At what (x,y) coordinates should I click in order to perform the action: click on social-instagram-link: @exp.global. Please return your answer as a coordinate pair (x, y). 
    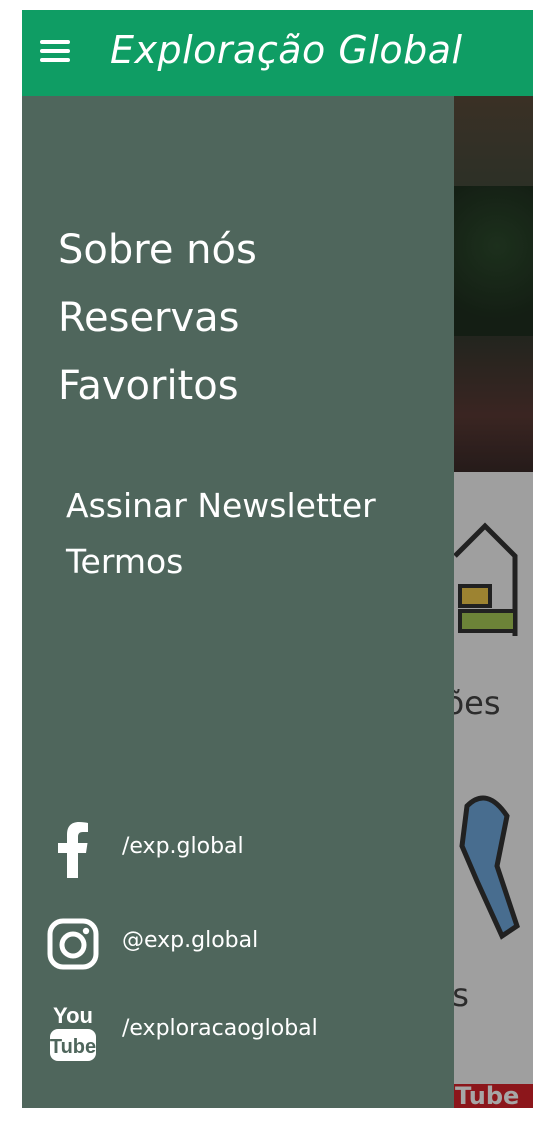
    Looking at the image, I should click on (246, 944).